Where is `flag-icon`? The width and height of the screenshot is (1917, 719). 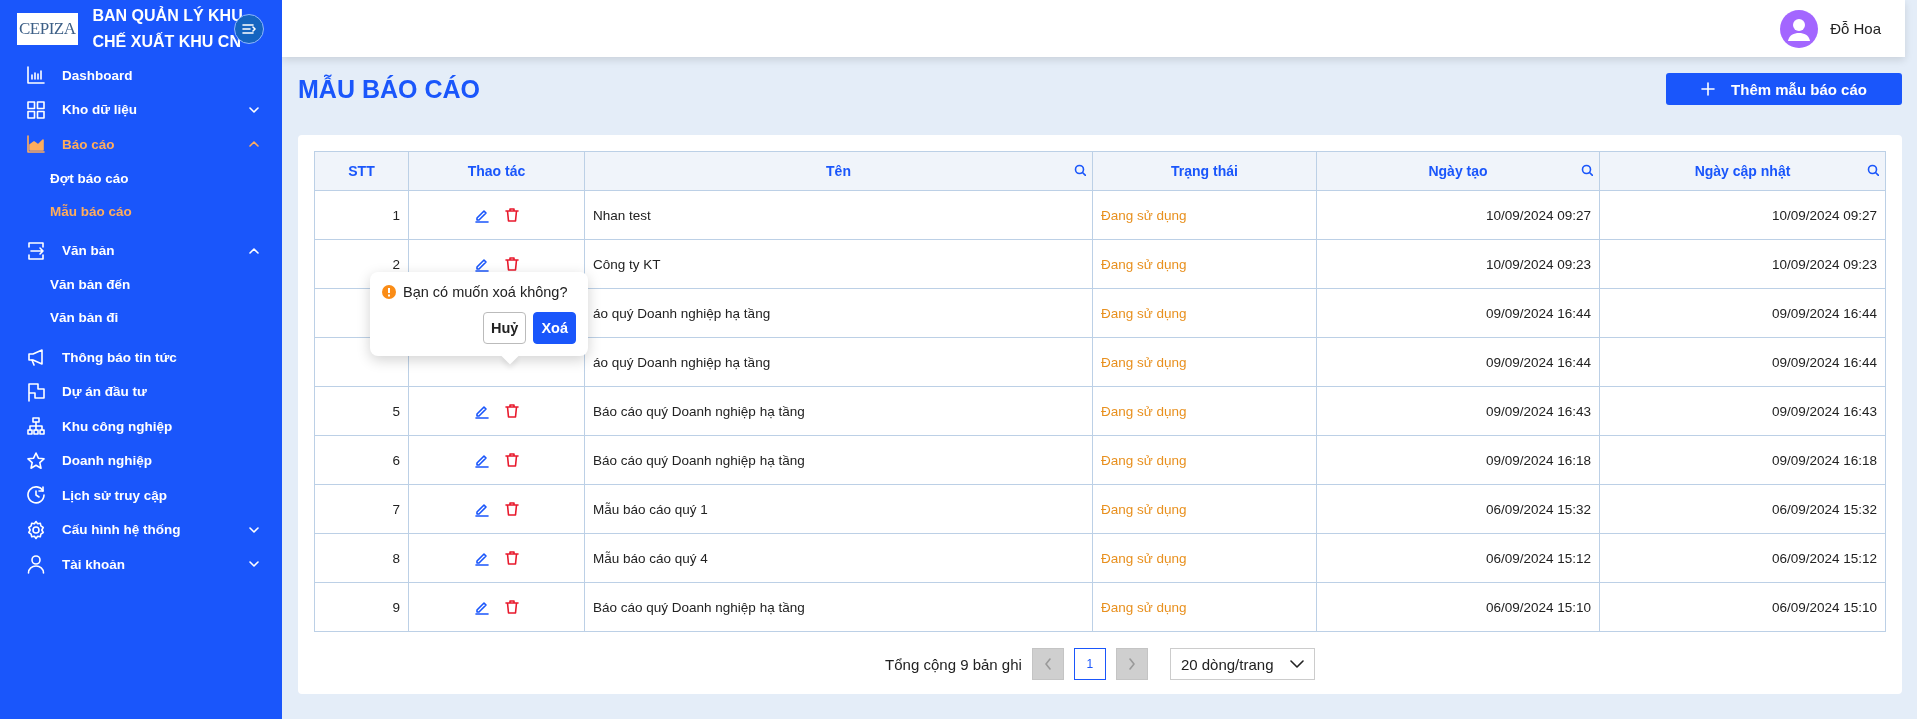
flag-icon is located at coordinates (36, 391).